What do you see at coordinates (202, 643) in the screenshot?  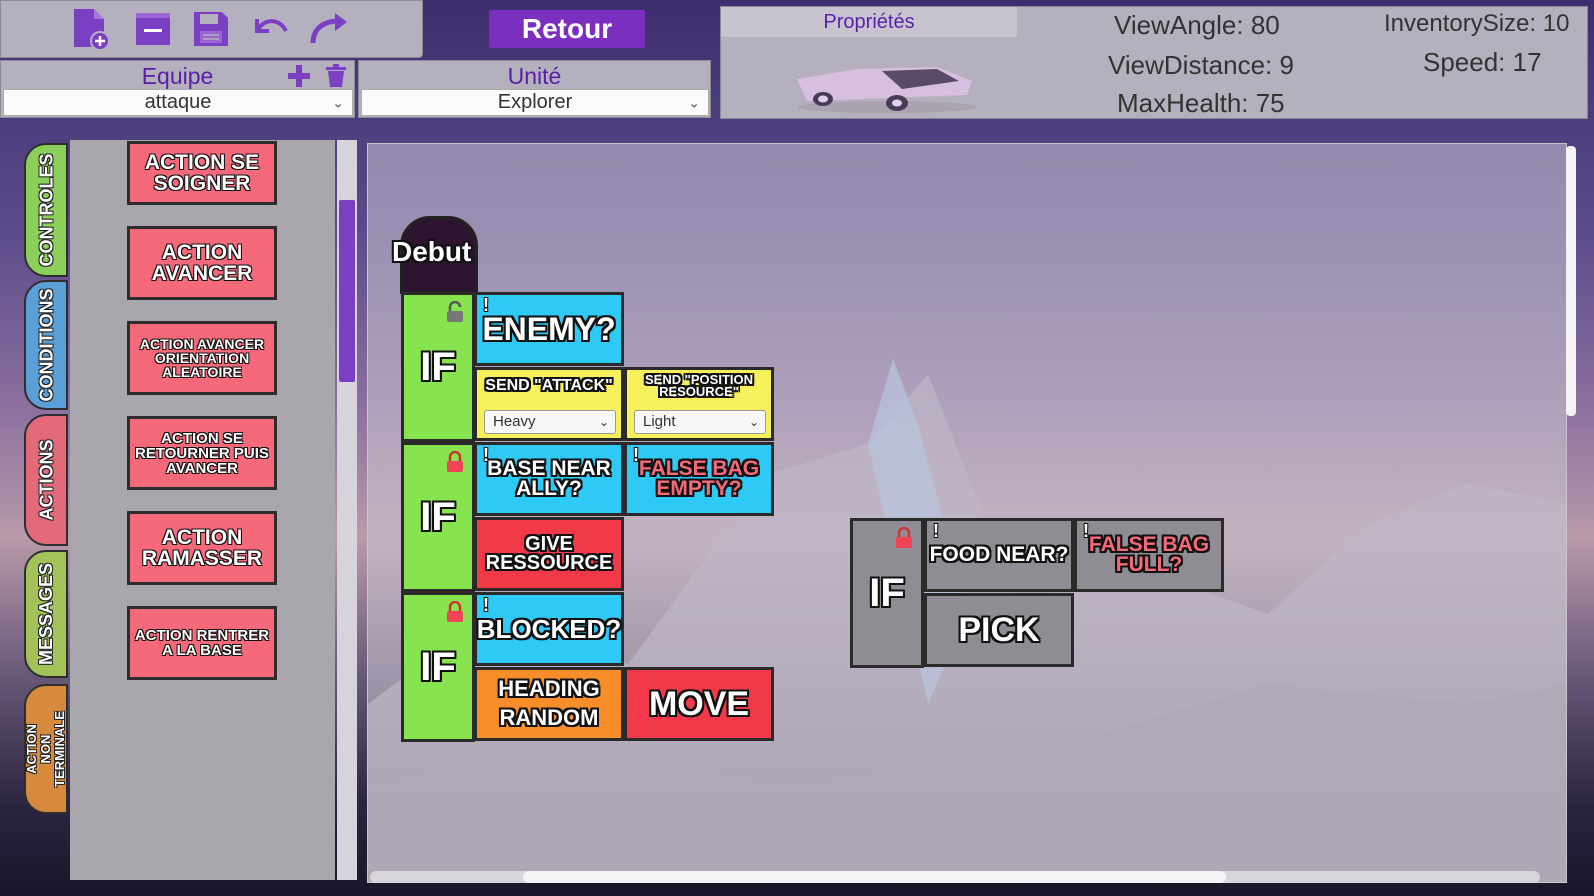 I see `library-block-action-rentrer-base: Action rentrer a la base` at bounding box center [202, 643].